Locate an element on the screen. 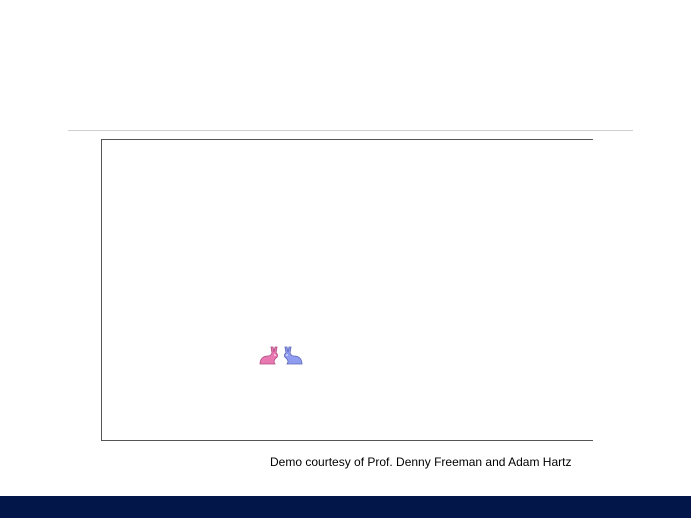 The image size is (691, 518). footer-bar is located at coordinates (345, 507).